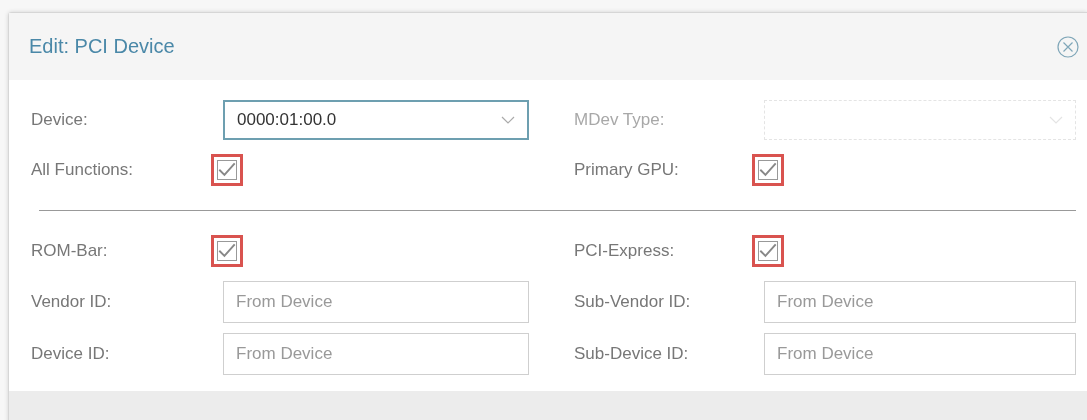 The width and height of the screenshot is (1087, 420). I want to click on field-label: All Functions:, so click(83, 170).